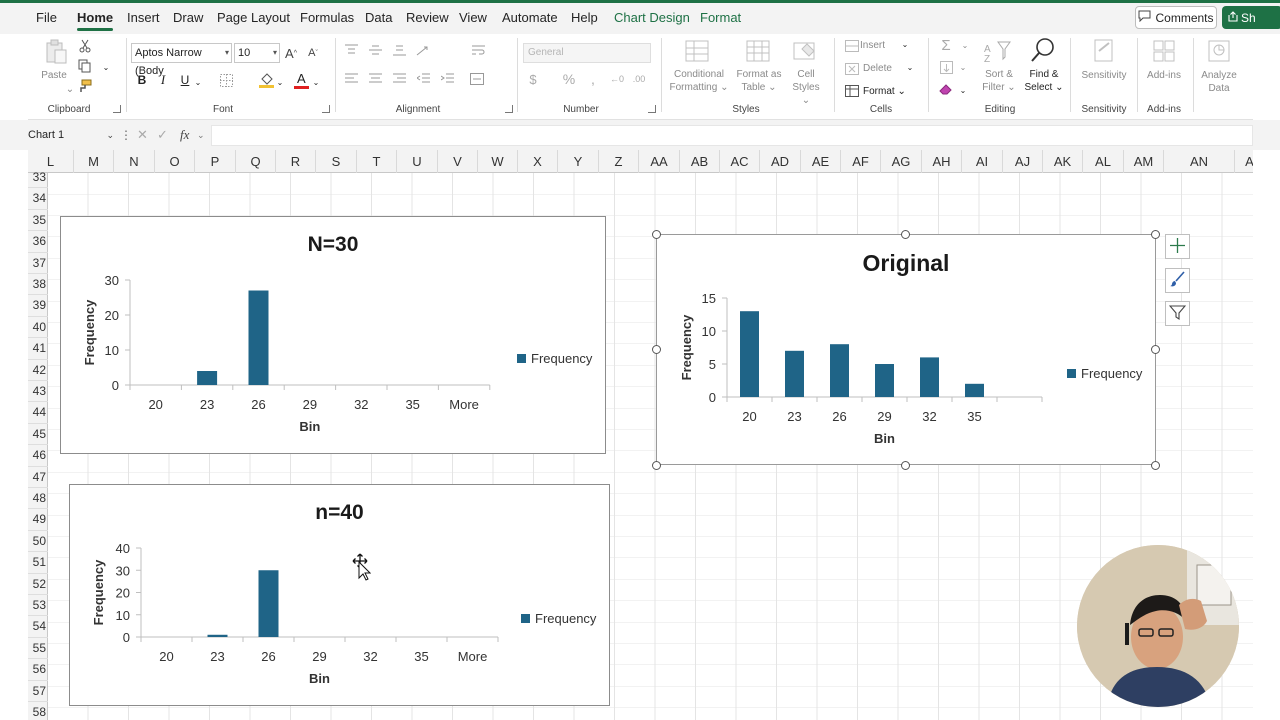  What do you see at coordinates (639, 79) in the screenshot?
I see `decrease-decimal-icon: .00` at bounding box center [639, 79].